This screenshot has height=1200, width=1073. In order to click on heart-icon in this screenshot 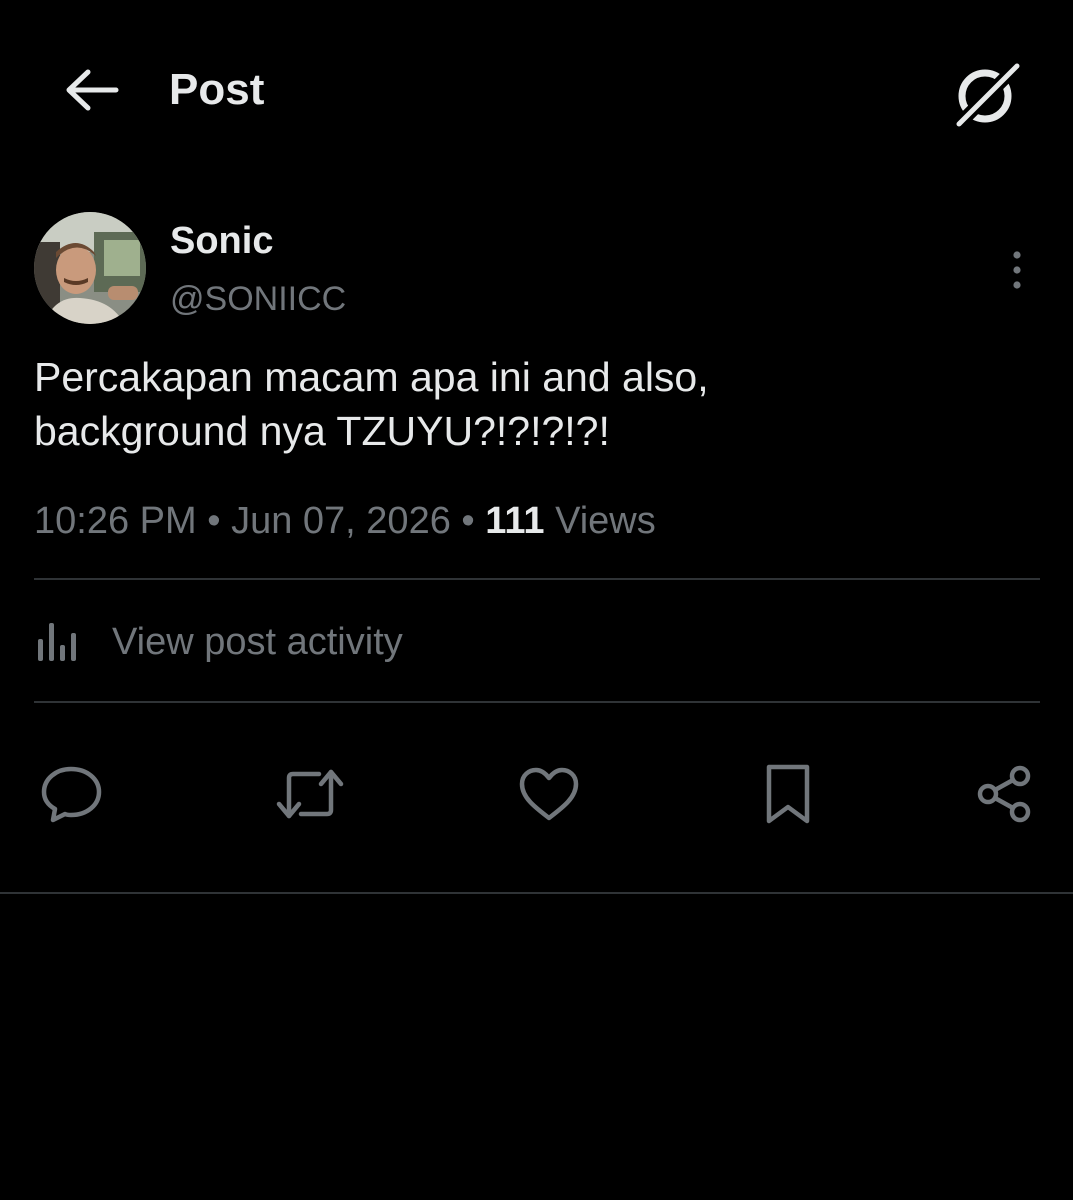, I will do `click(549, 794)`.